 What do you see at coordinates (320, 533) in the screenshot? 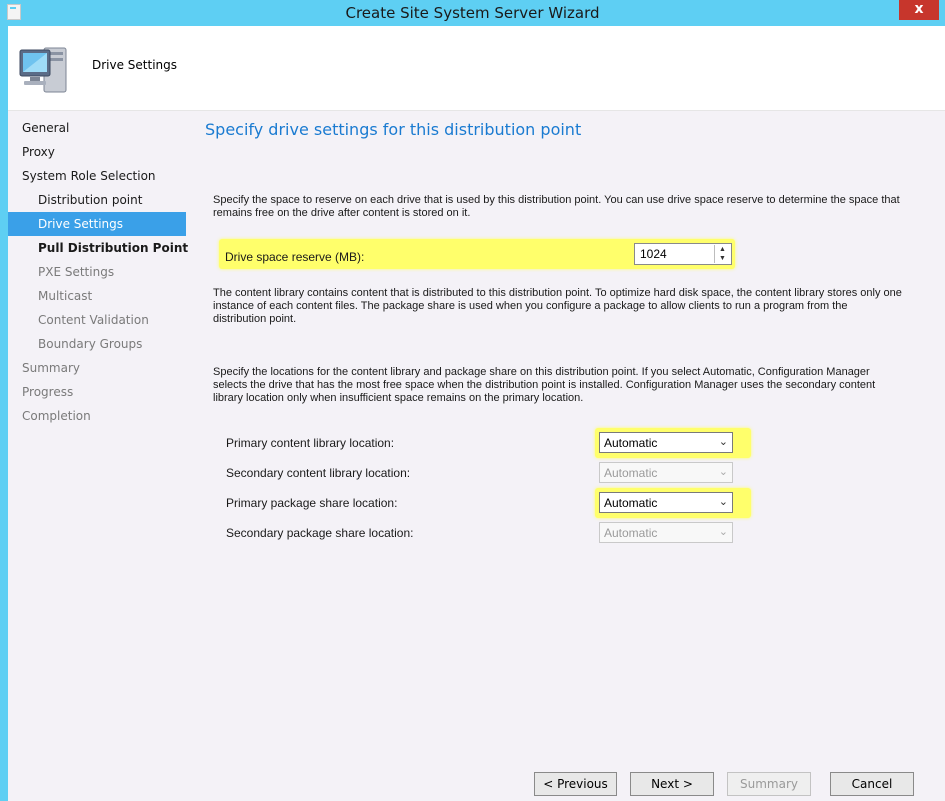
I see `secondary-package-share-label: Secondary package share location:` at bounding box center [320, 533].